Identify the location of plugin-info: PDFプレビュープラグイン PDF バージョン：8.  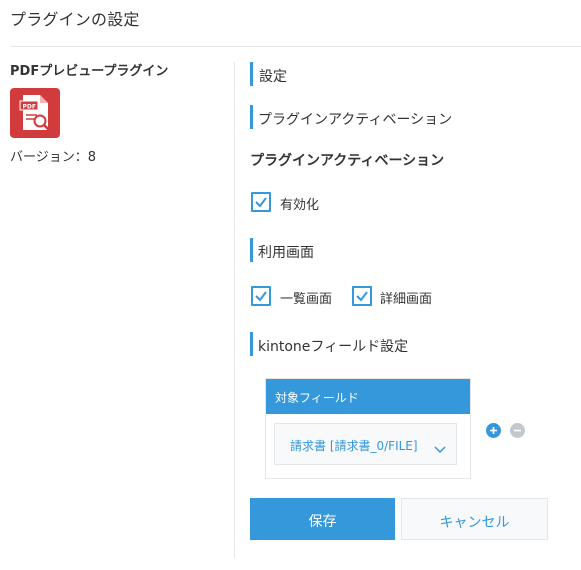
(120, 112).